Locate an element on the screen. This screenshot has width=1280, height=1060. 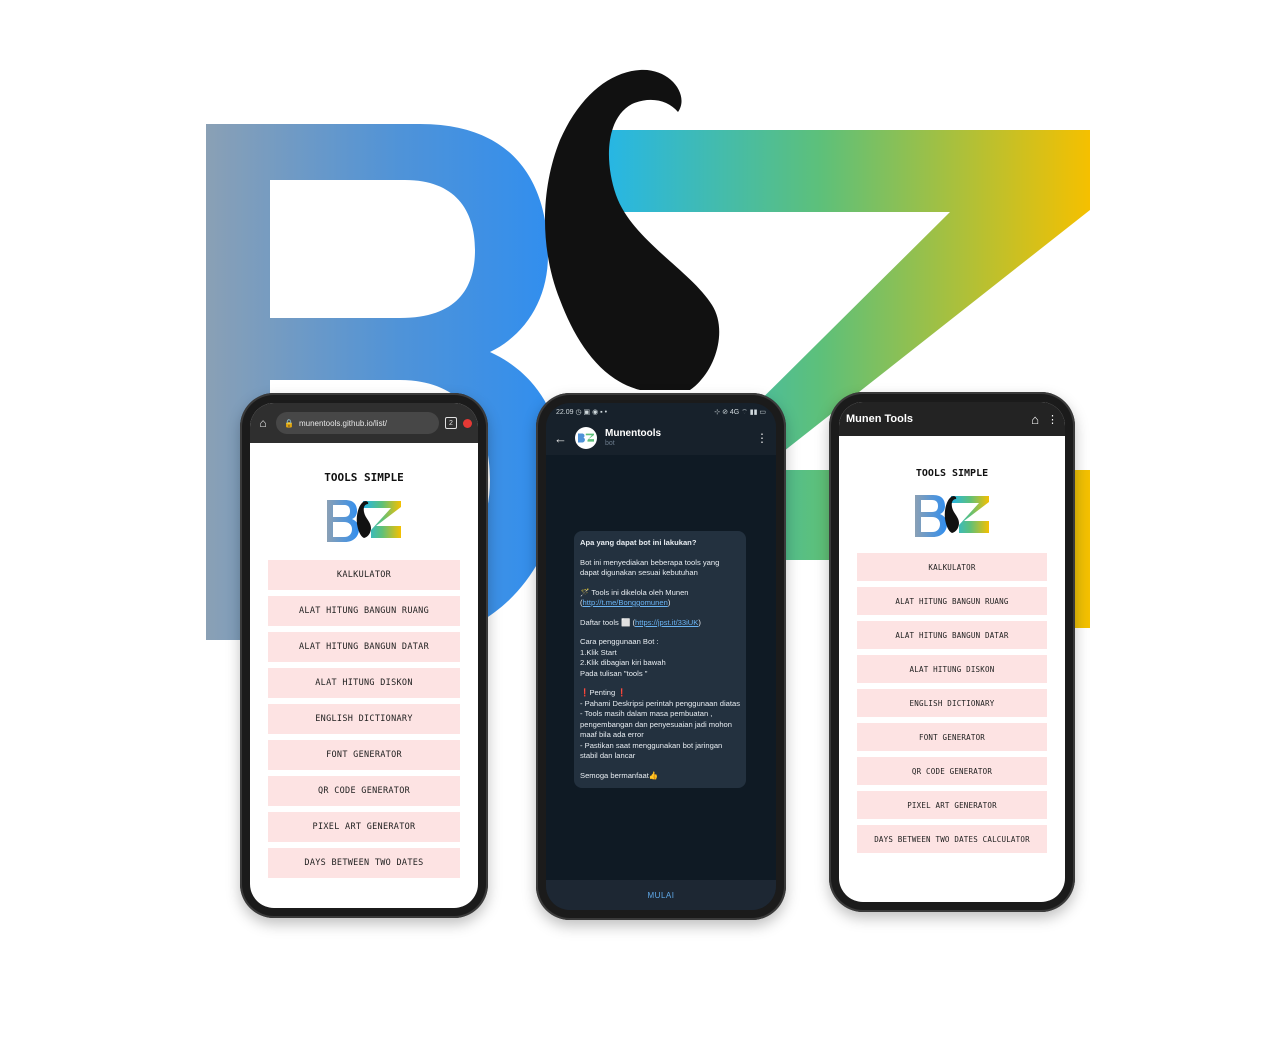
address-bar: 🔒 munentools.github.io/list/ is located at coordinates (357, 423).